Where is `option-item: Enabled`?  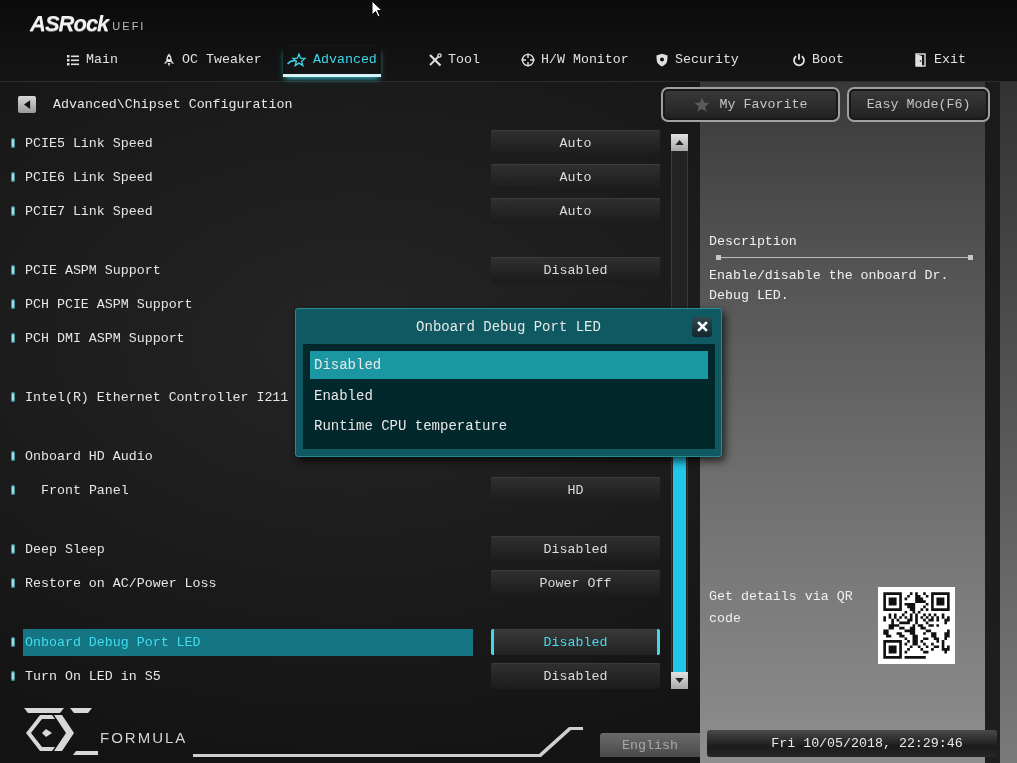 option-item: Enabled is located at coordinates (509, 396).